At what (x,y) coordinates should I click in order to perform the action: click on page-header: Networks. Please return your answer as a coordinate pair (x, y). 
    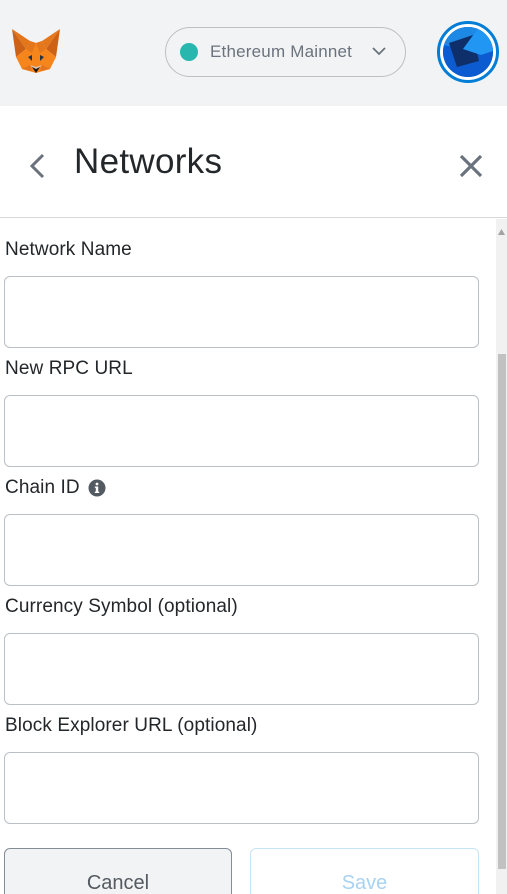
    Looking at the image, I should click on (253, 162).